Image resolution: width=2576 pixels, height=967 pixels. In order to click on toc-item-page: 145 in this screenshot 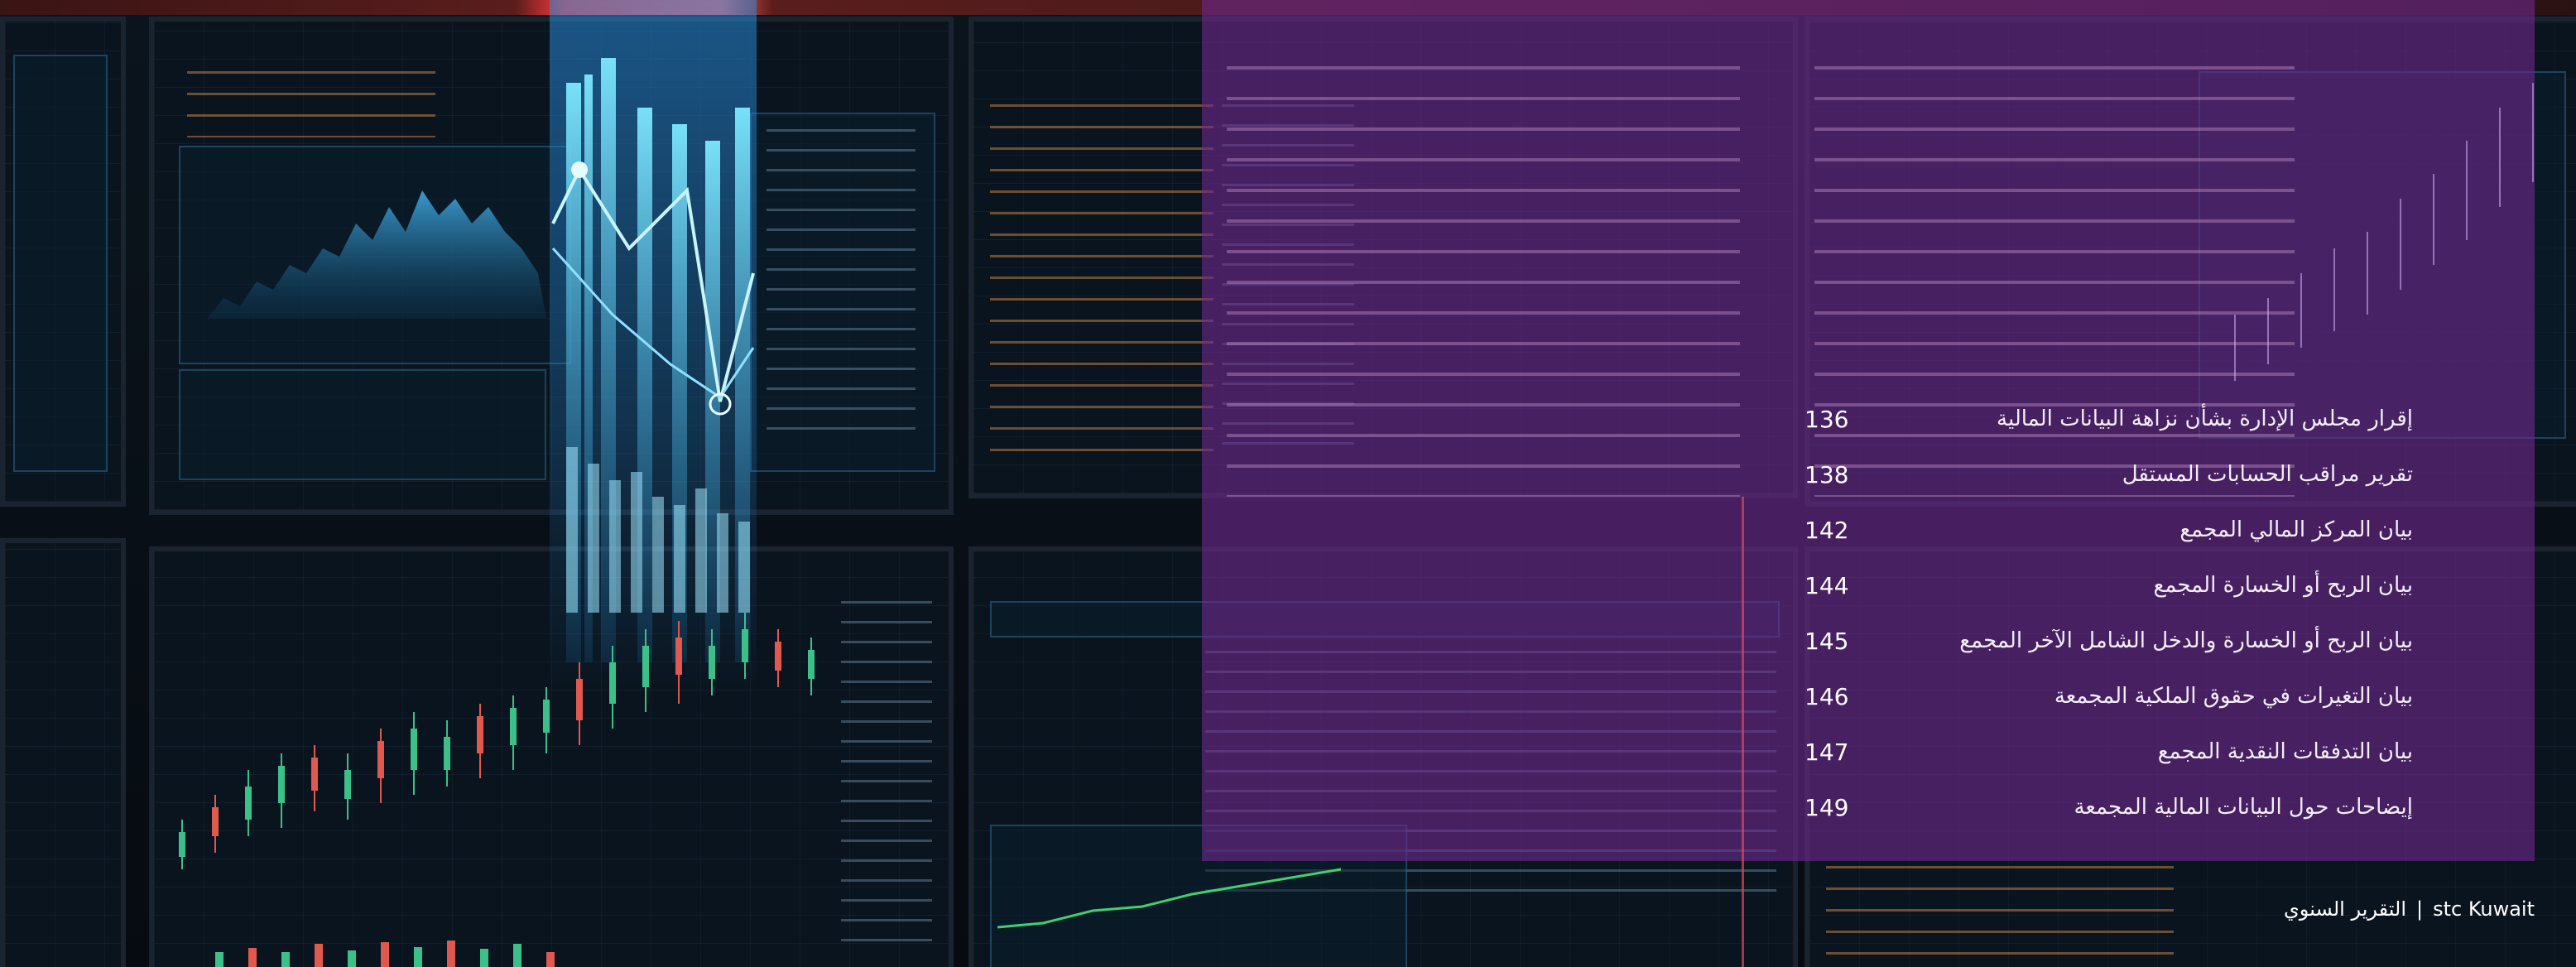, I will do `click(1827, 641)`.